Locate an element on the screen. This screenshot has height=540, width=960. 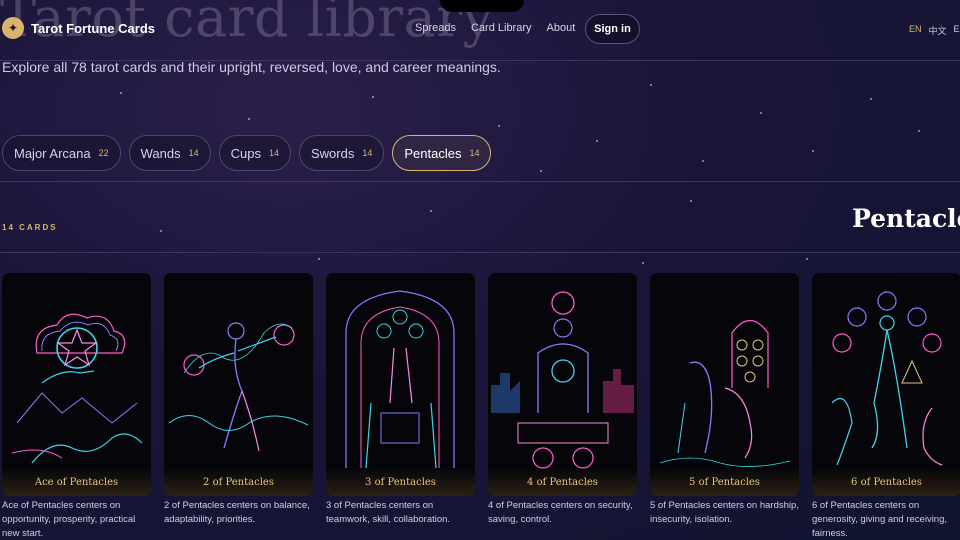
suit-chip-label: Swords is located at coordinates (332, 153).